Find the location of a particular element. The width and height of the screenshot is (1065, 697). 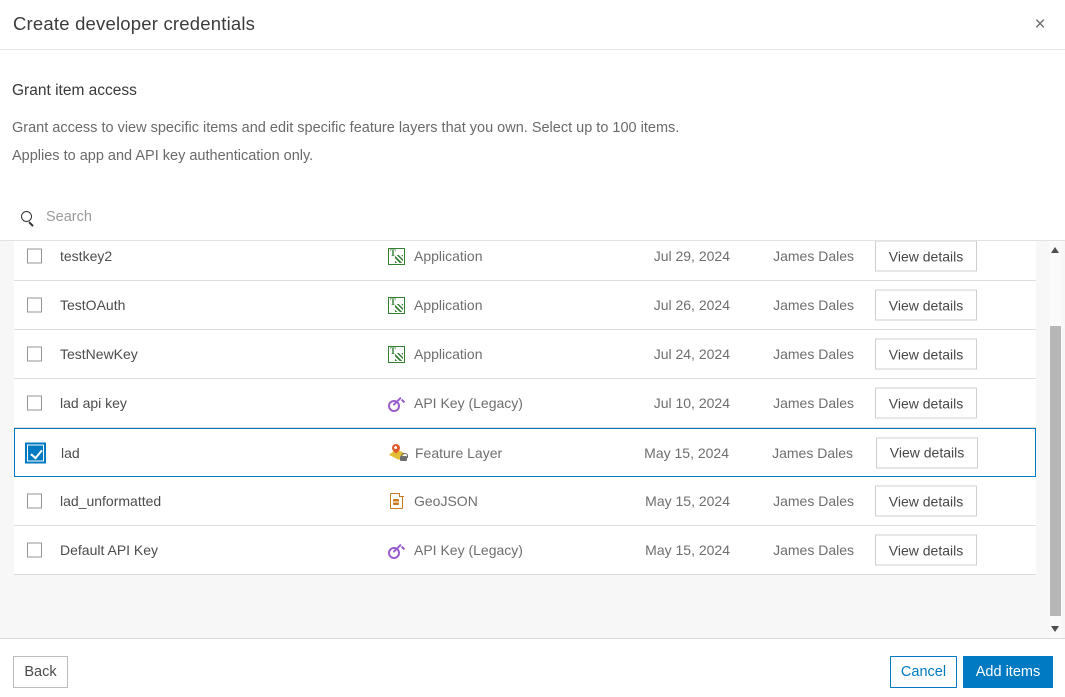

item-date: Jul 24, 2024 is located at coordinates (691, 354).